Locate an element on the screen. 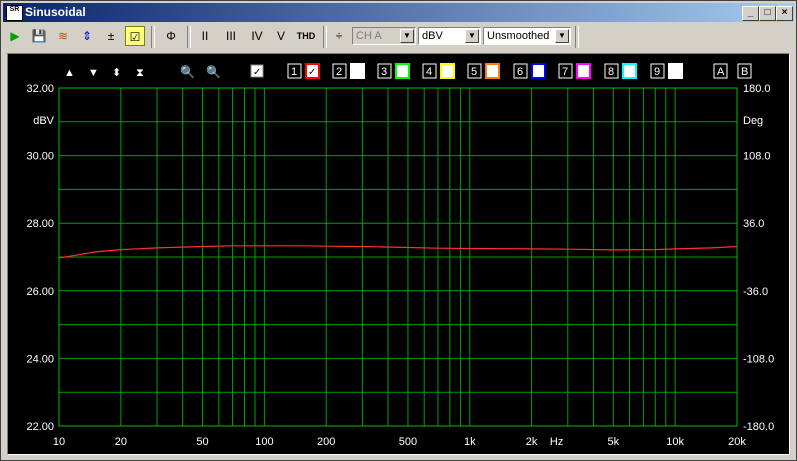 This screenshot has width=797, height=461. harmonic-5-button: V is located at coordinates (281, 36).